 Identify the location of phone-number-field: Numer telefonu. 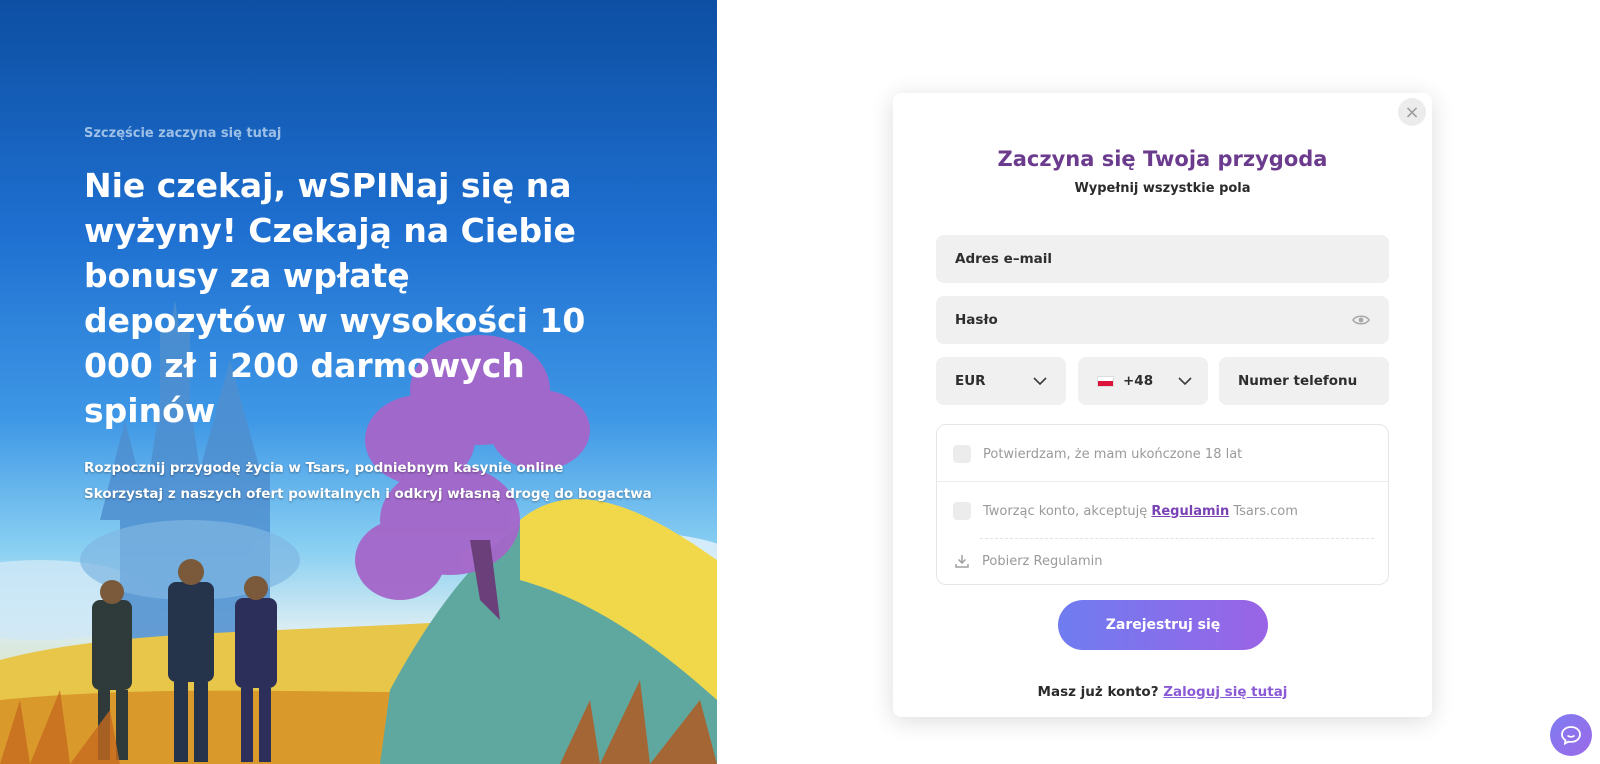
(1304, 381).